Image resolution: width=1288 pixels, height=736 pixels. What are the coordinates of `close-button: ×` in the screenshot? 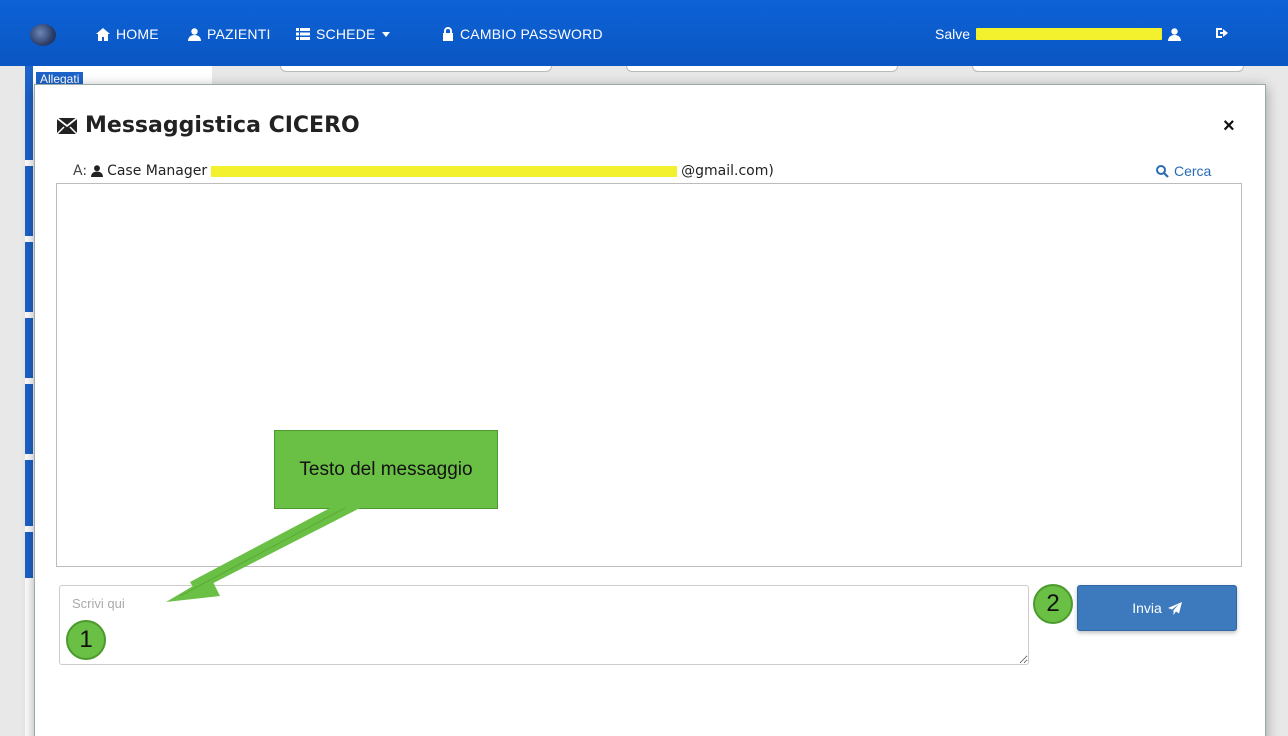 It's located at (1229, 126).